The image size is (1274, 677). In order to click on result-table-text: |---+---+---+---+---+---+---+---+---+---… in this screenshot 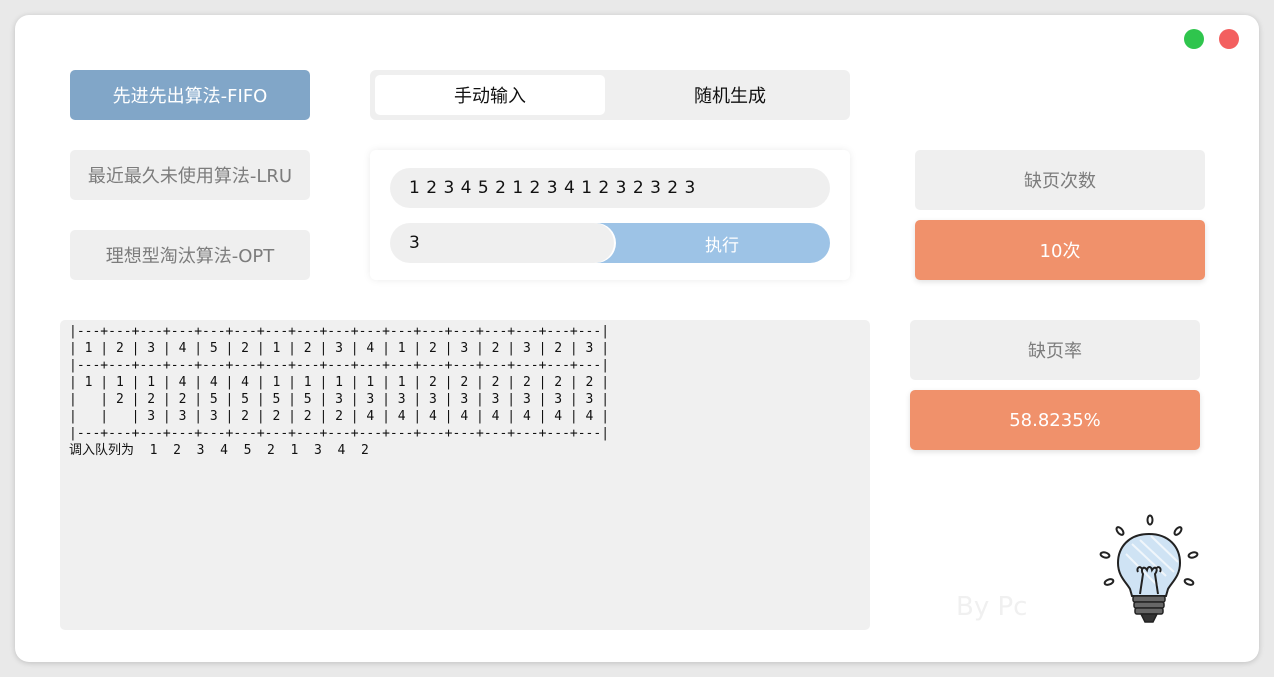, I will do `click(339, 391)`.